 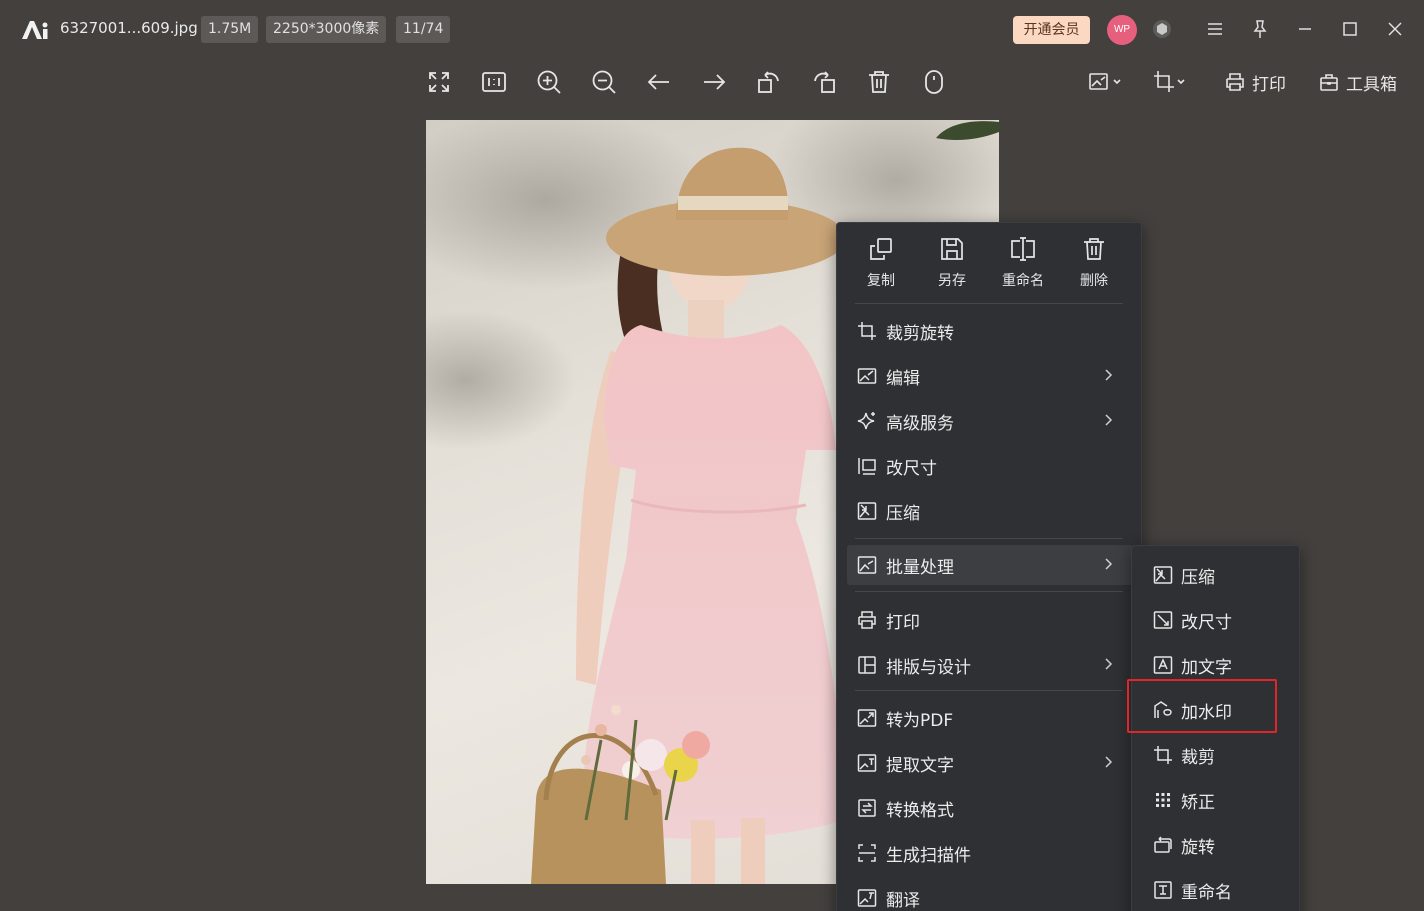 What do you see at coordinates (990, 421) in the screenshot?
I see `menu-item-advanced-services: 高级服务` at bounding box center [990, 421].